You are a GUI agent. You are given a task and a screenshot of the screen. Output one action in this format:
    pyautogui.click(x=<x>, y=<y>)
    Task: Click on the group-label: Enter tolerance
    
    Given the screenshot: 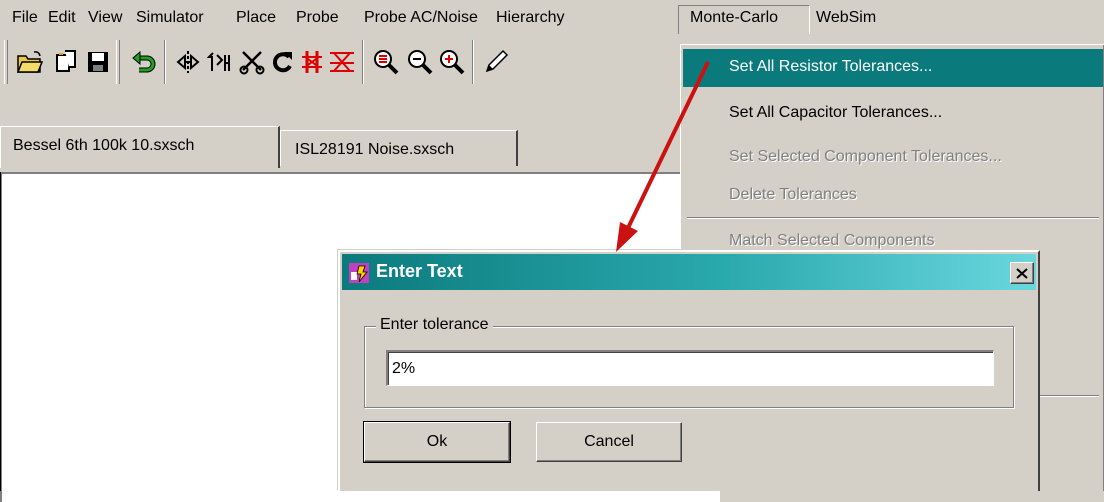 What is the action you would take?
    pyautogui.click(x=434, y=325)
    